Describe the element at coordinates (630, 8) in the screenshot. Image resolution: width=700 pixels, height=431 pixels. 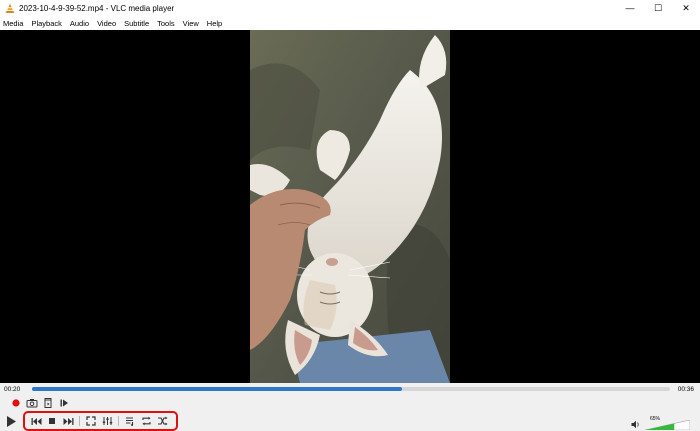
I see `minimize-button: —` at that location.